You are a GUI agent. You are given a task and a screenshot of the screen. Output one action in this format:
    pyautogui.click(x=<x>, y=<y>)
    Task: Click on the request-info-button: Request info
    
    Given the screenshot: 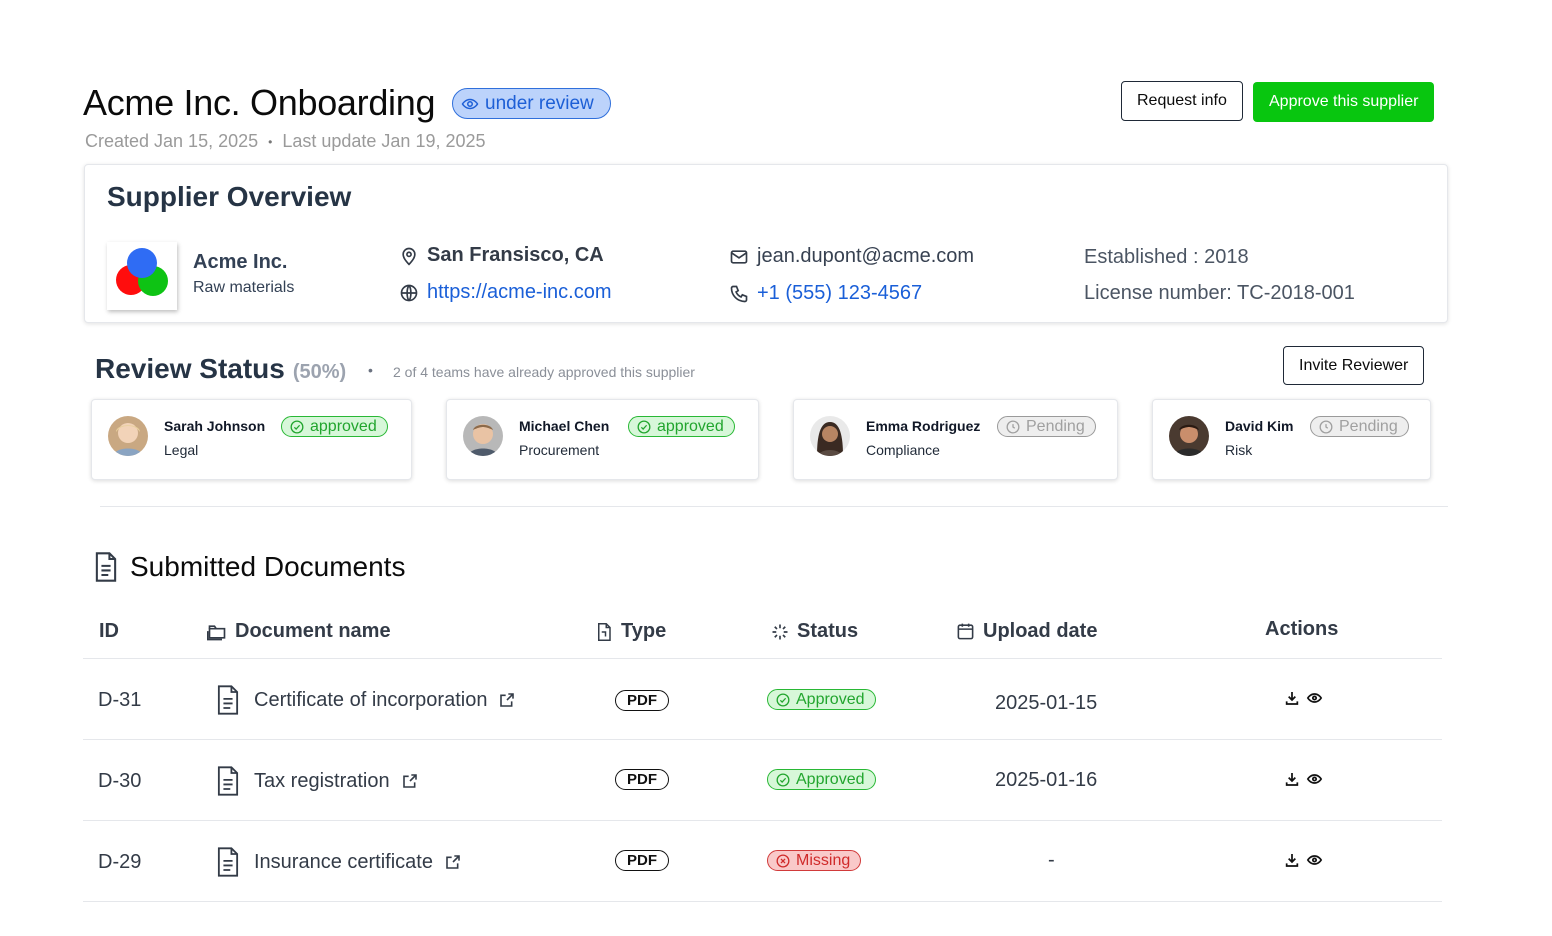 What is the action you would take?
    pyautogui.click(x=1182, y=101)
    